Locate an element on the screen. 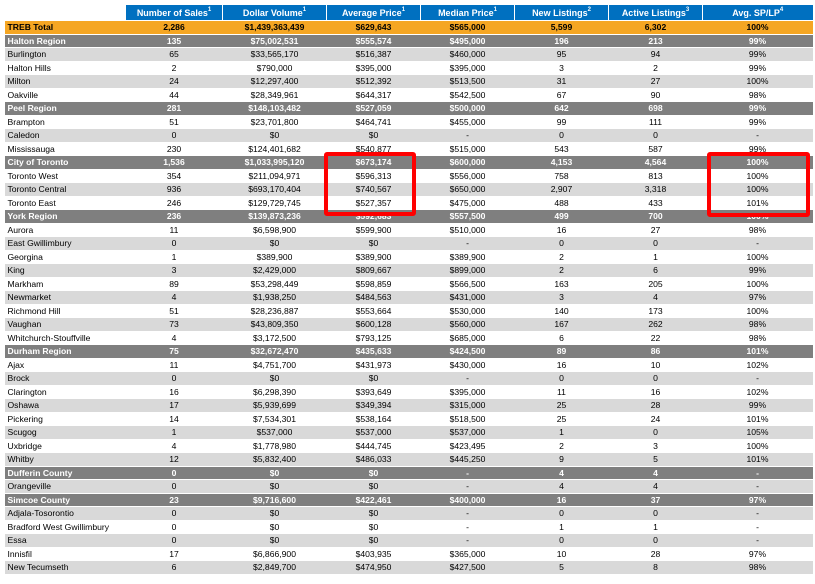 The height and width of the screenshot is (584, 815). table-cell: $32,672,470 is located at coordinates (274, 351).